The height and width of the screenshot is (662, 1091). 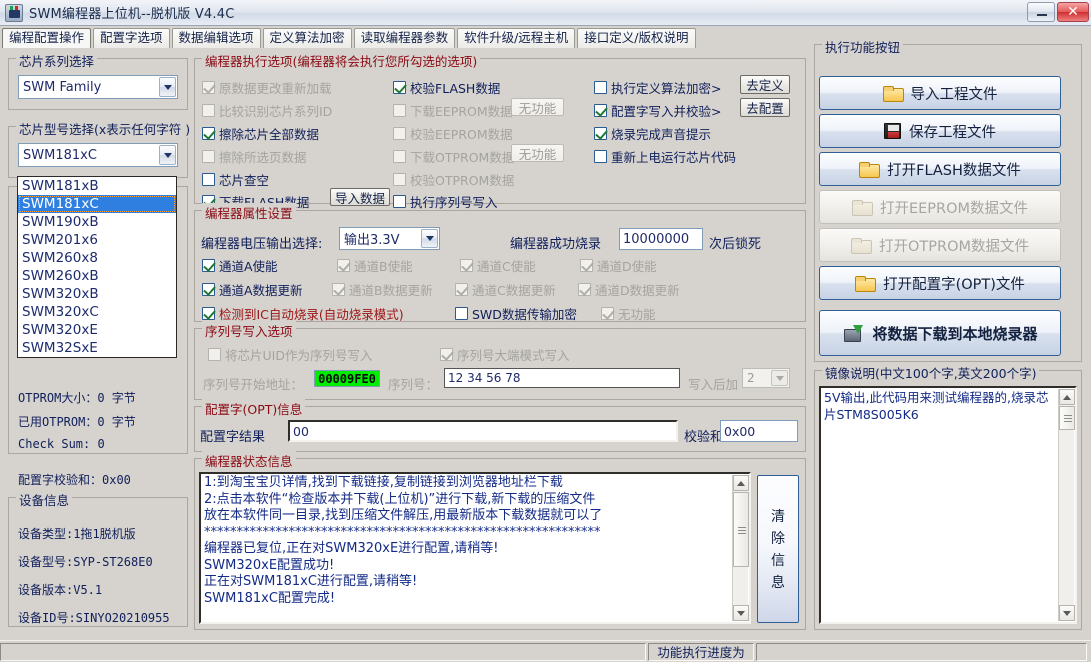 What do you see at coordinates (94, 618) in the screenshot?
I see `device-id: 设备ID号:SINYO20210955` at bounding box center [94, 618].